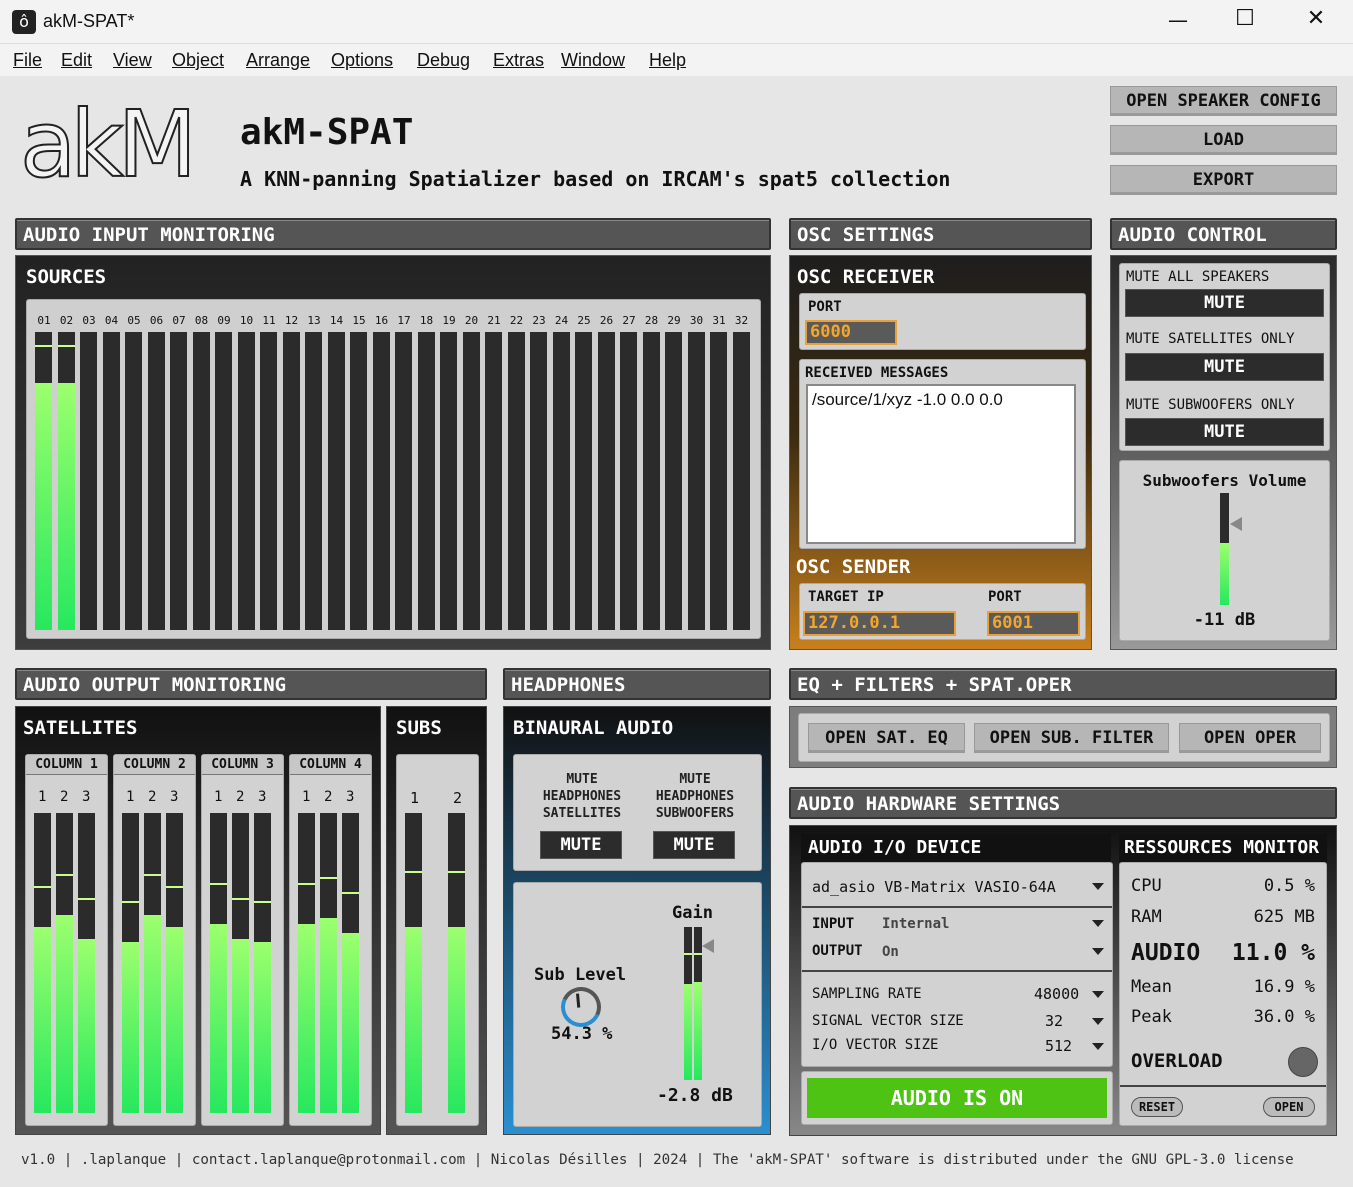 Image resolution: width=1353 pixels, height=1187 pixels. Describe the element at coordinates (1236, 524) in the screenshot. I see `sub-volume-handle-icon` at that location.